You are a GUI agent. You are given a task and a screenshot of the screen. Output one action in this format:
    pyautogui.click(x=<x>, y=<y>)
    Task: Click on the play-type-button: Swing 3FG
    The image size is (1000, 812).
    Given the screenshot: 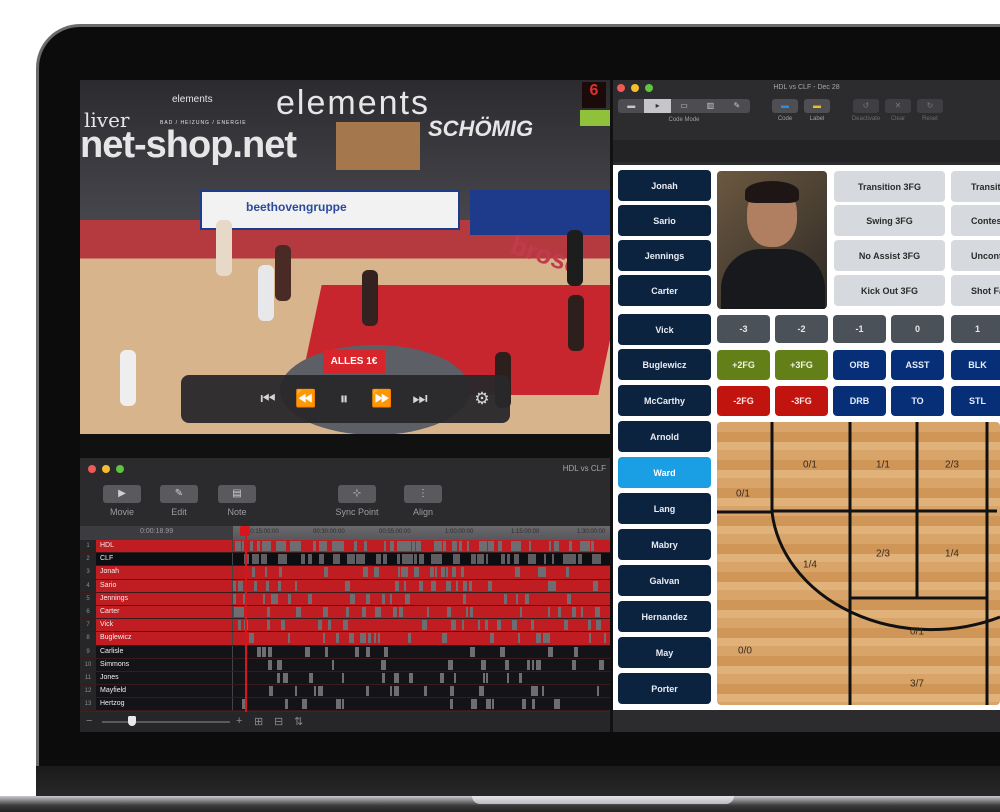 What is the action you would take?
    pyautogui.click(x=889, y=220)
    